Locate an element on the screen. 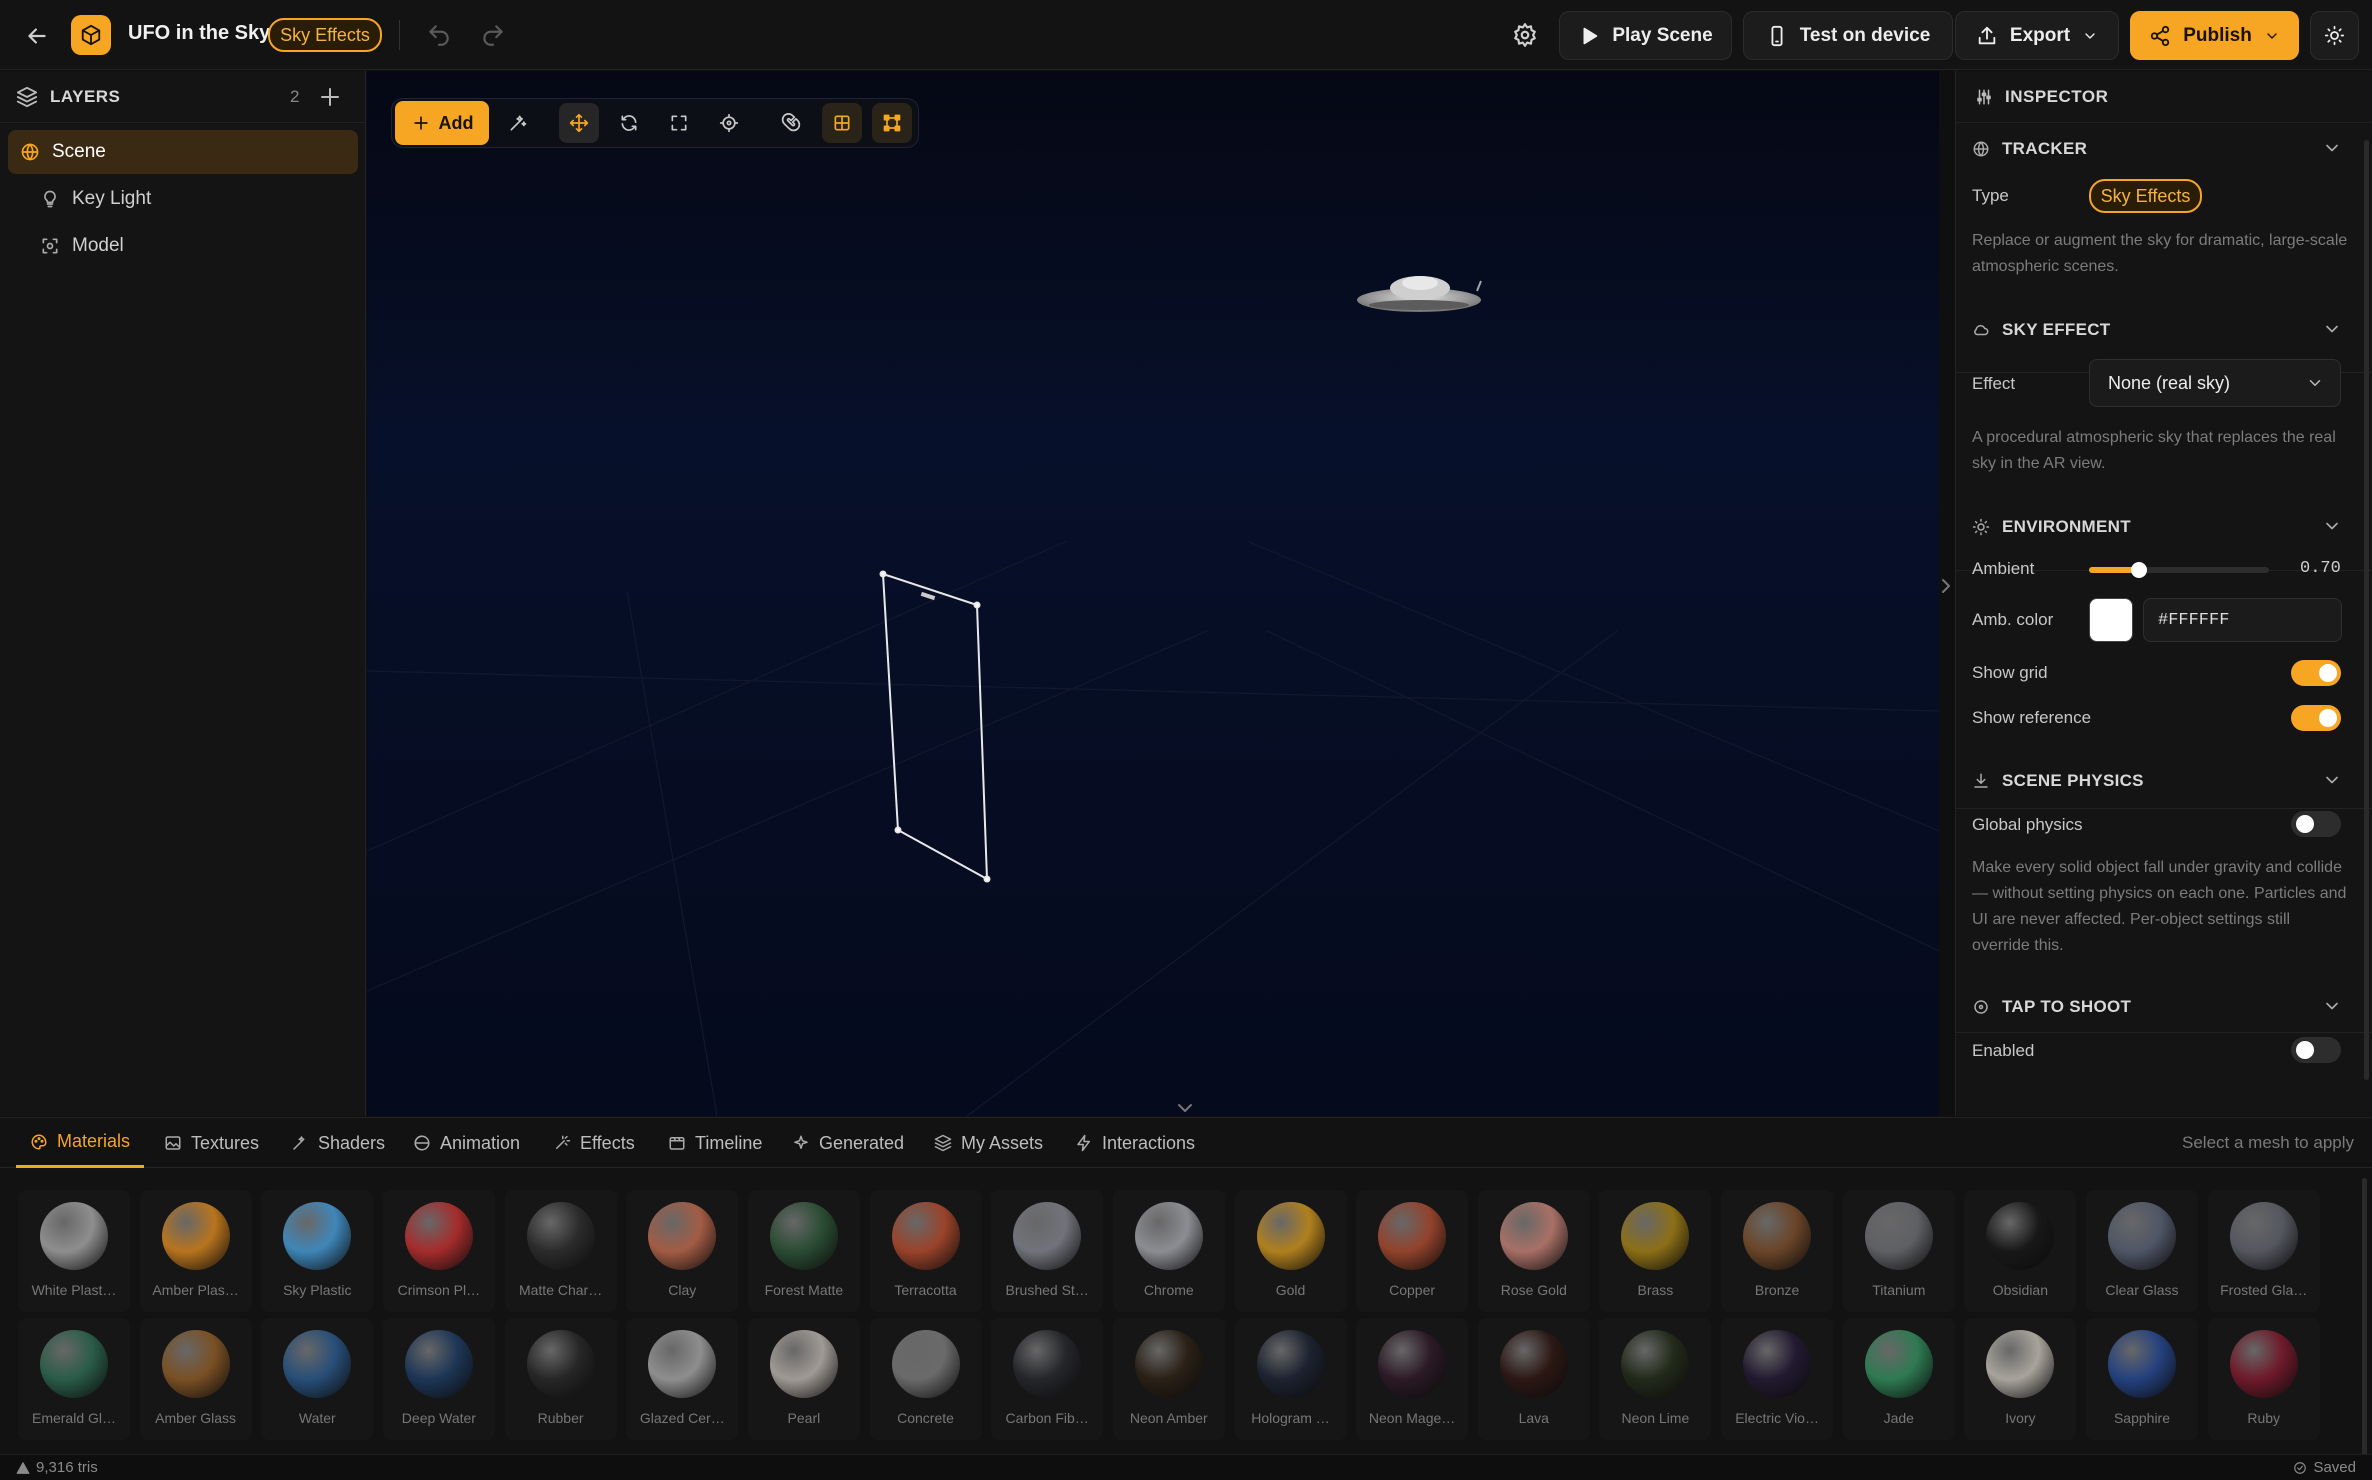  material-tile: Lava is located at coordinates (1533, 1379).